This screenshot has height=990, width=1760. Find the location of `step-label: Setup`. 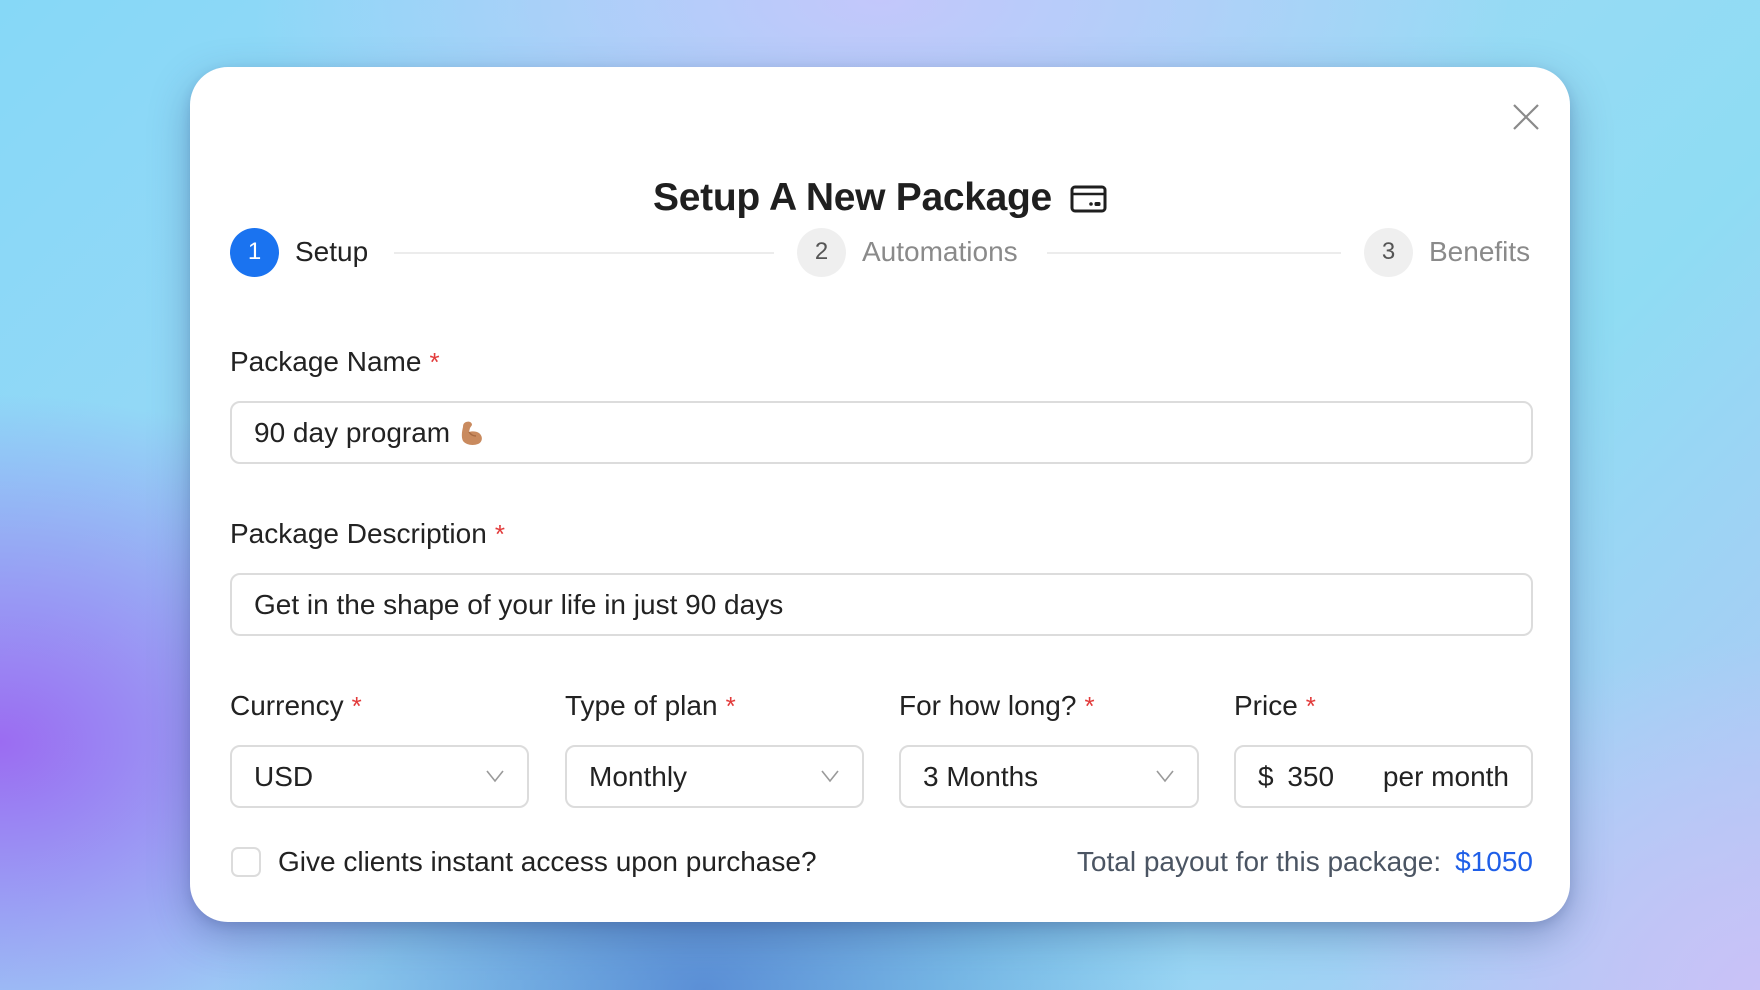

step-label: Setup is located at coordinates (332, 251).